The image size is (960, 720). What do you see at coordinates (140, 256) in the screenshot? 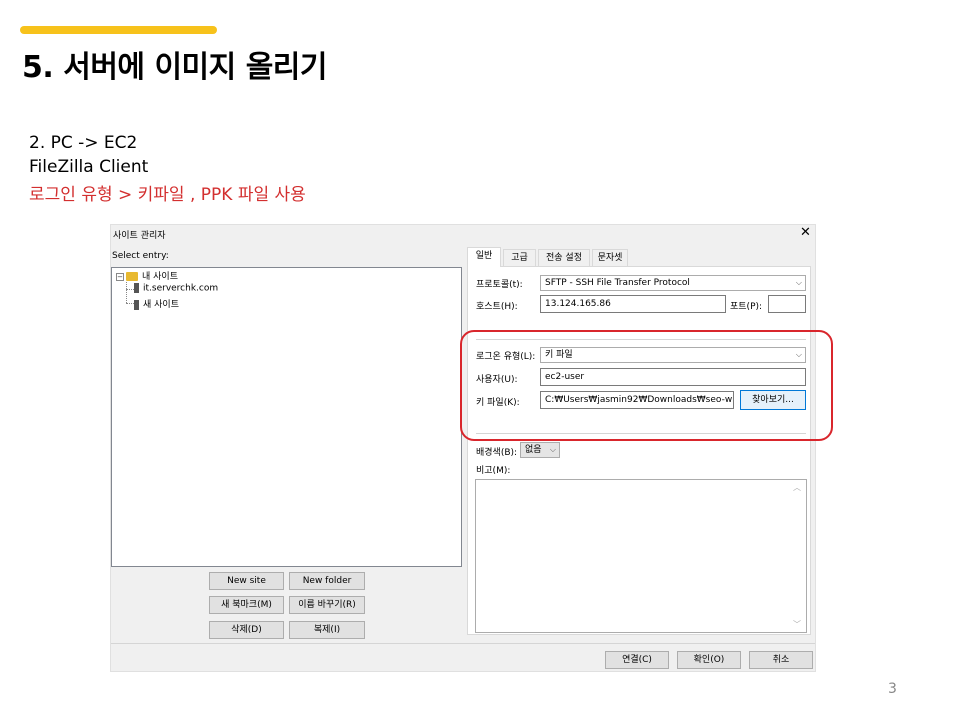
I see `select-entry-label: Select entry:` at bounding box center [140, 256].